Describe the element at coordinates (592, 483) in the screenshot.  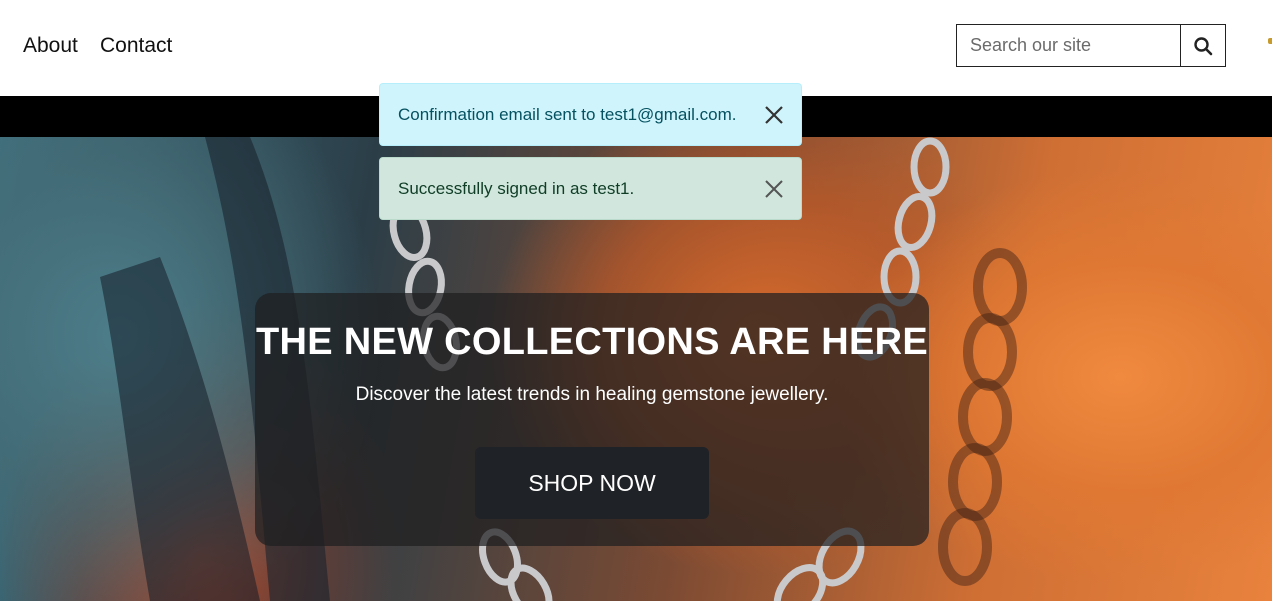
I see `shop-now-button: SHOP NOW` at that location.